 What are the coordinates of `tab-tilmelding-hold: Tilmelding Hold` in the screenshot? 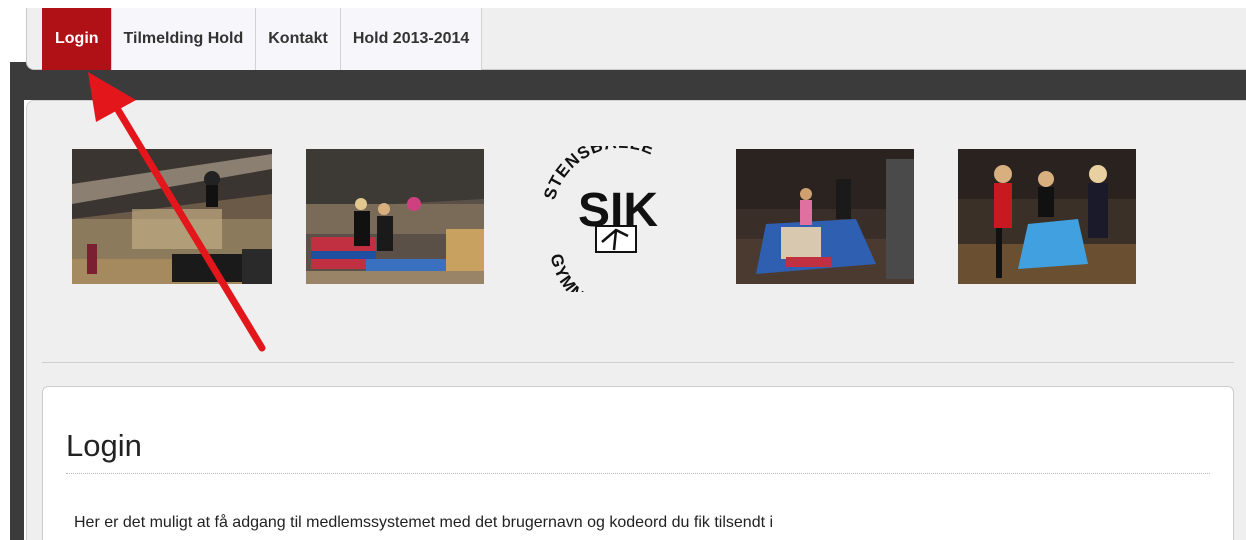 It's located at (183, 39).